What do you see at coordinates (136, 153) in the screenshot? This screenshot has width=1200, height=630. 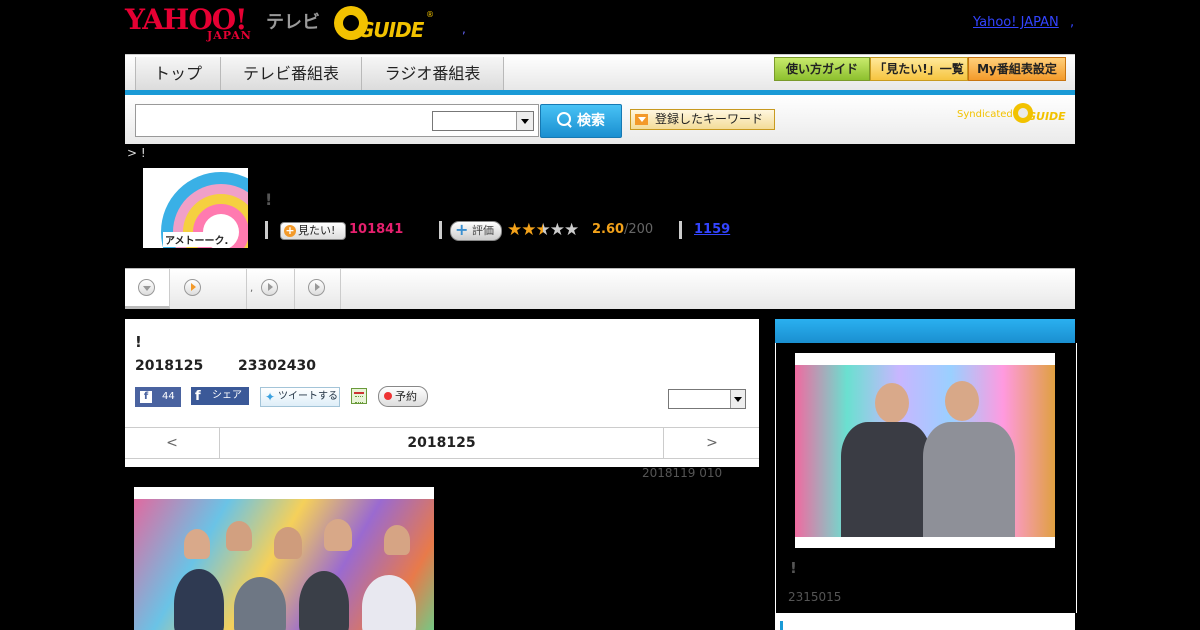 I see `breadcrumb: > !` at bounding box center [136, 153].